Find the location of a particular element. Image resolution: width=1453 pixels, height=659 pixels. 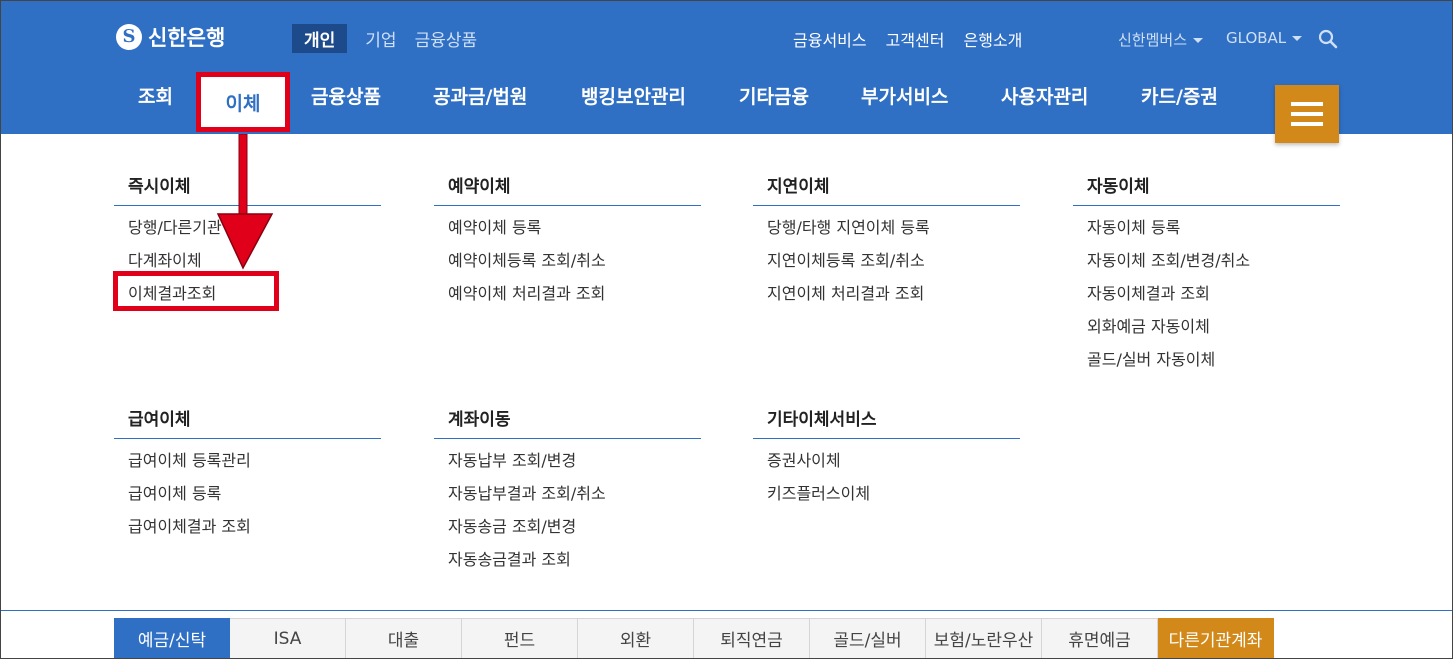

util-bank-intro: 은행소개 is located at coordinates (993, 39).